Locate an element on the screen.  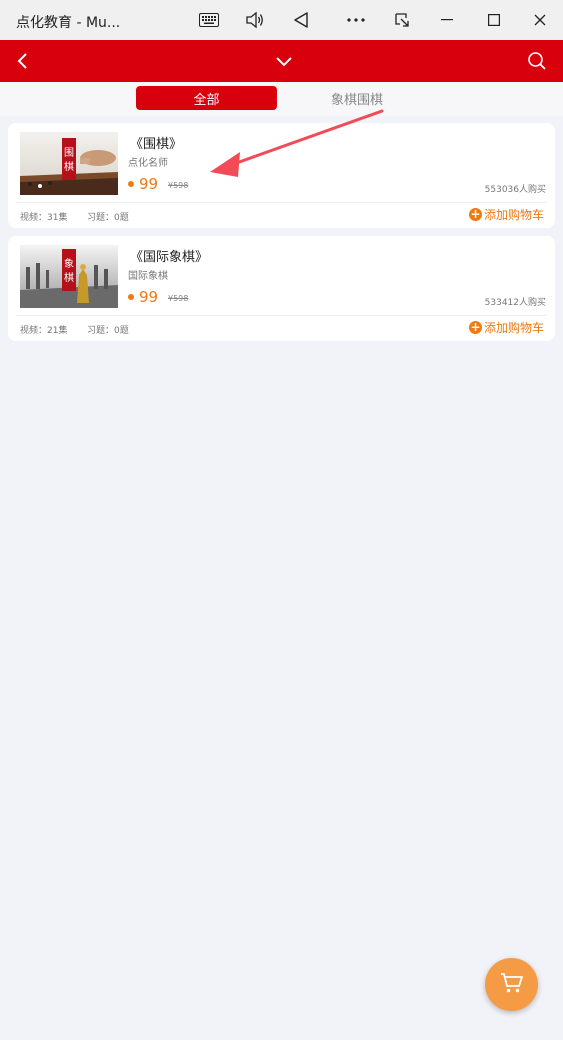
buyer-count: 553036人购买 is located at coordinates (515, 190).